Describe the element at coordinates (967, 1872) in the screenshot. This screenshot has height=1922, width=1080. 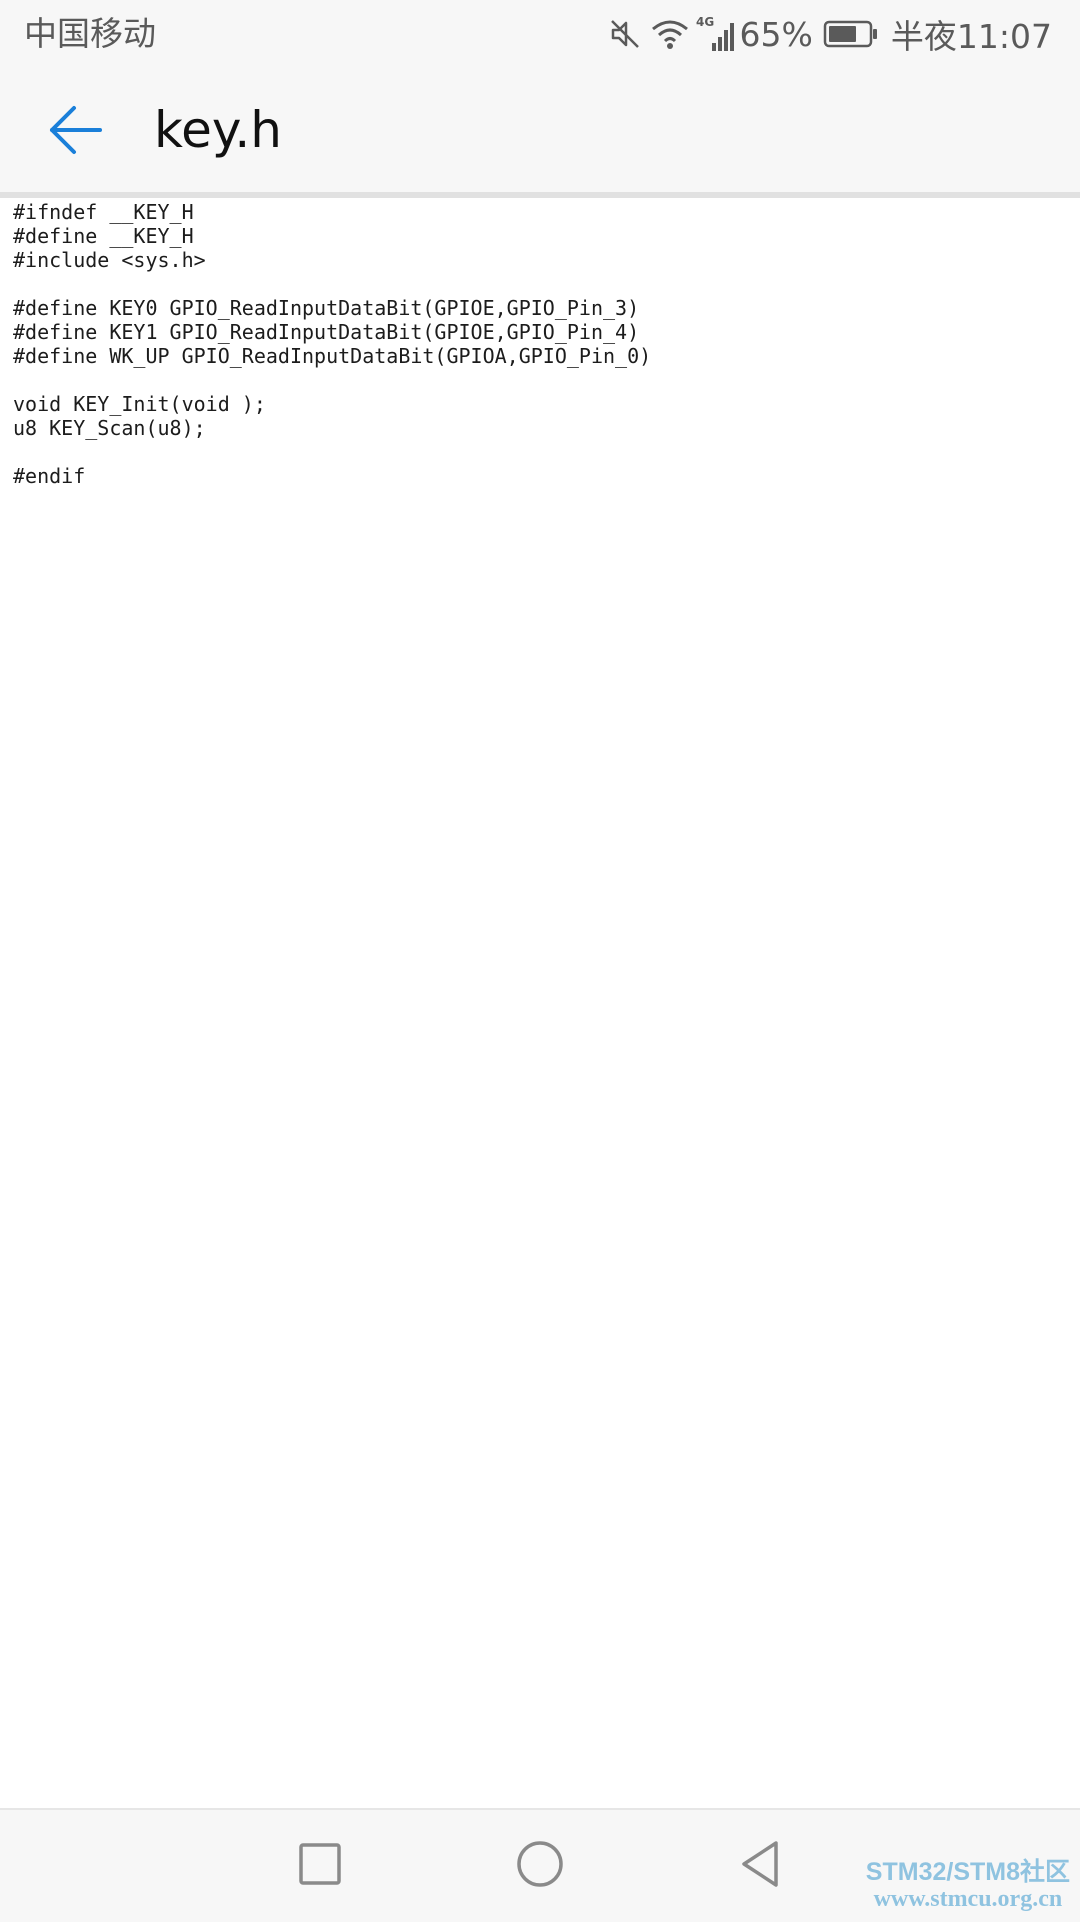
I see `watermark-title: STM32/STM8社区` at that location.